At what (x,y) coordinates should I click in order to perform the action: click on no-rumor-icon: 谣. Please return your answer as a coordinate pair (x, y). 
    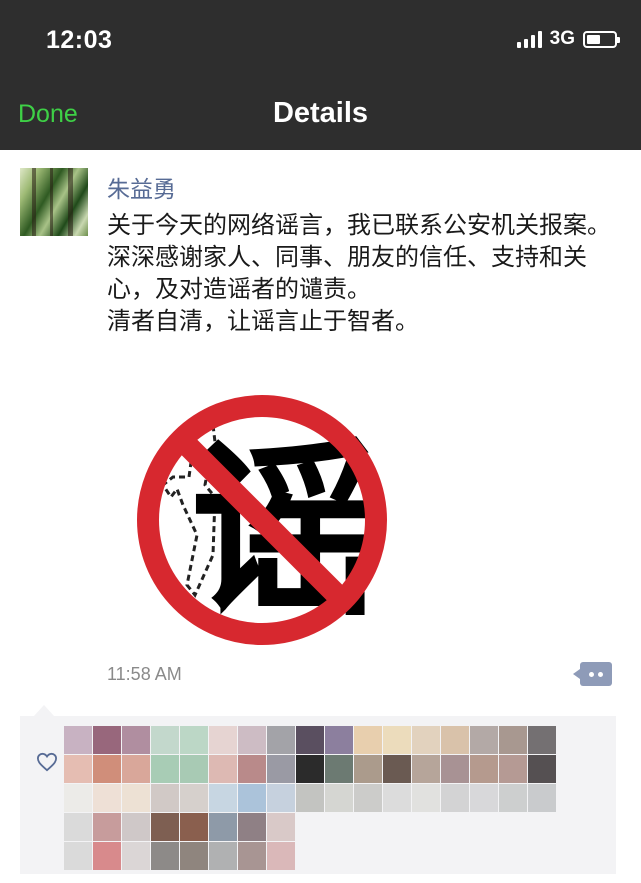
    Looking at the image, I should click on (262, 520).